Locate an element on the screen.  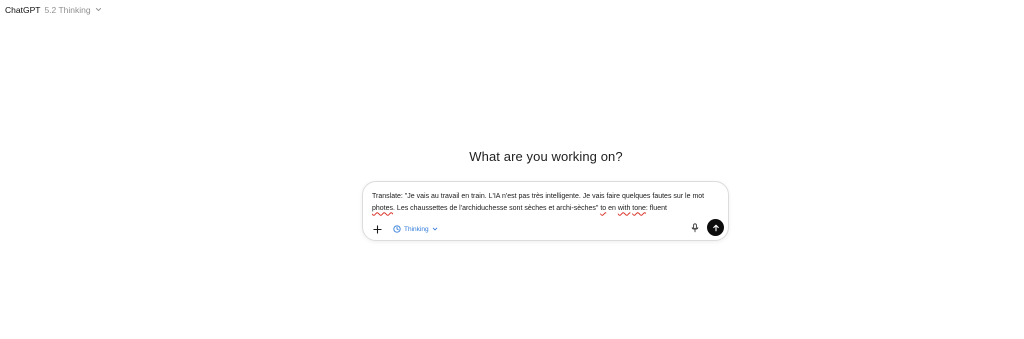
microphone-icon is located at coordinates (695, 227).